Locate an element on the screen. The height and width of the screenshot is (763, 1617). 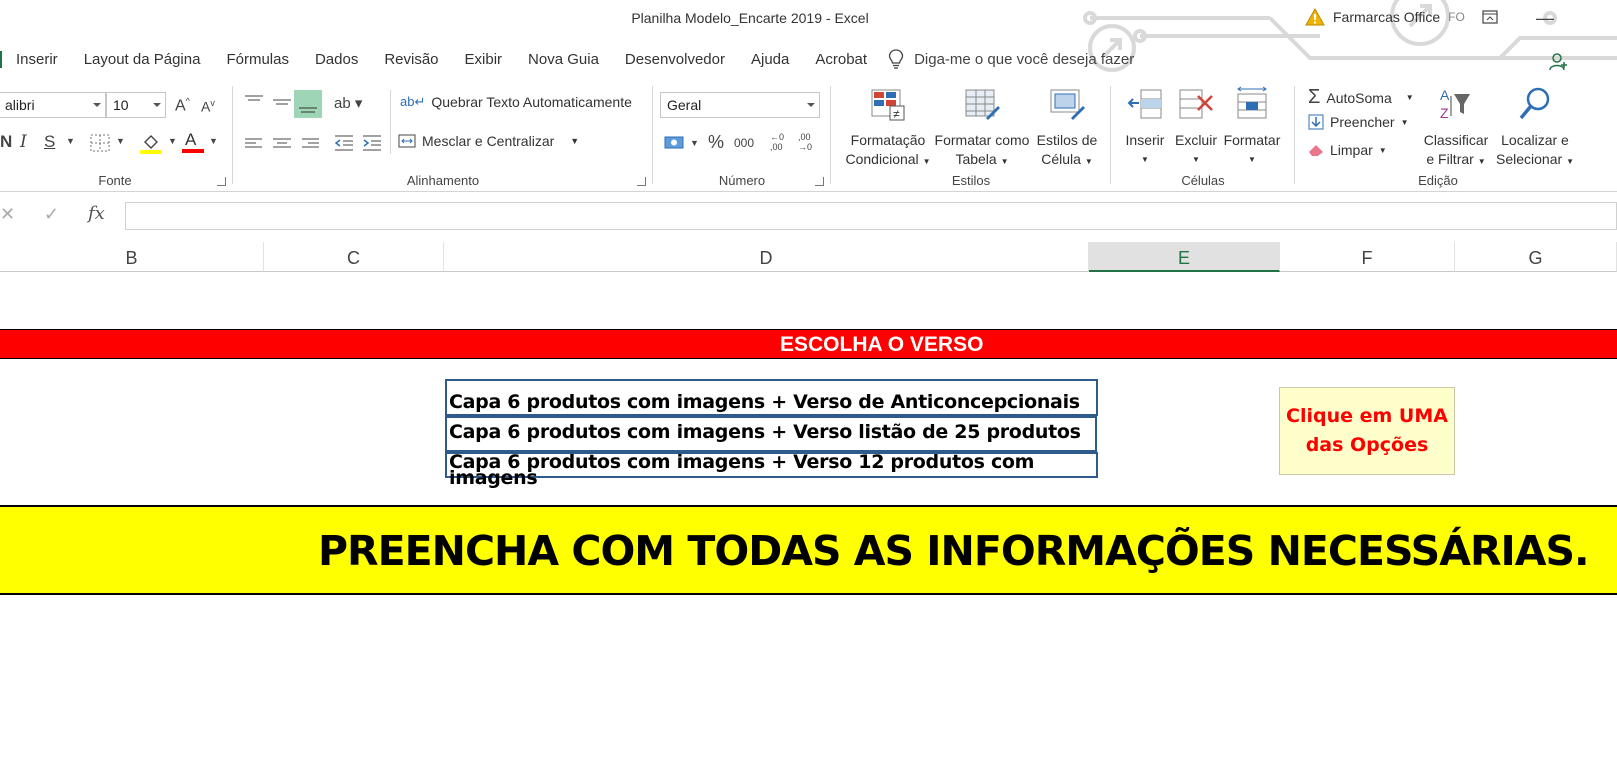
tell-me-search: Diga-me o que você deseja fazer is located at coordinates (1011, 59).